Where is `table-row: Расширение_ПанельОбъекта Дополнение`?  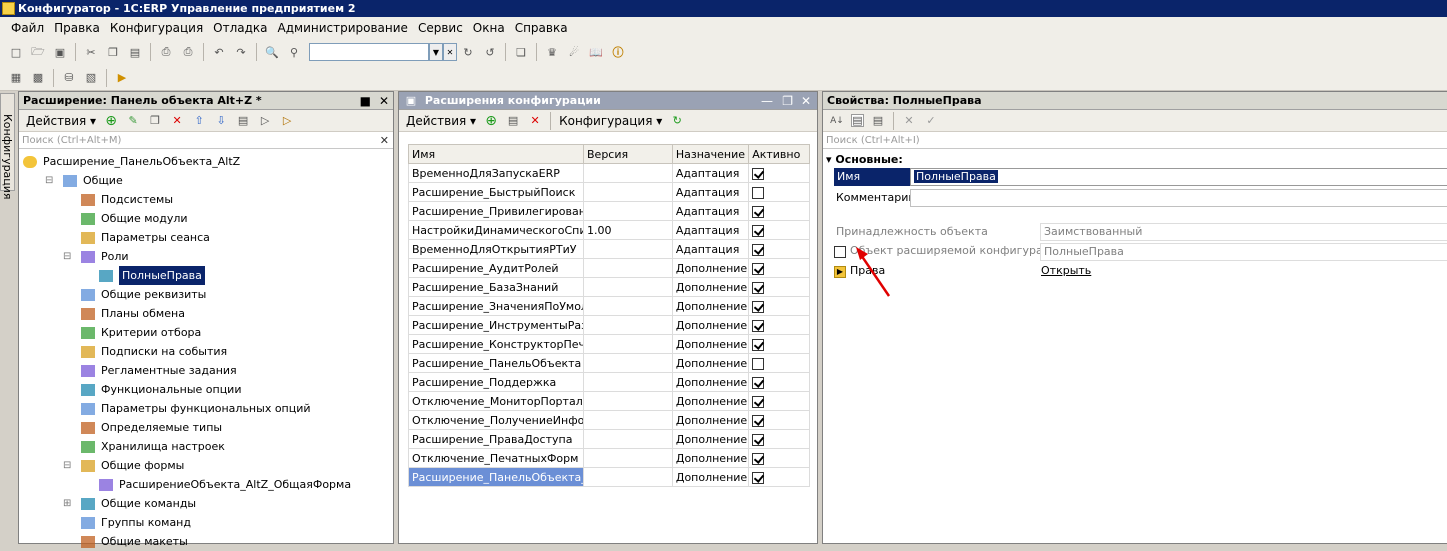 table-row: Расширение_ПанельОбъекта Дополнение is located at coordinates (609, 363).